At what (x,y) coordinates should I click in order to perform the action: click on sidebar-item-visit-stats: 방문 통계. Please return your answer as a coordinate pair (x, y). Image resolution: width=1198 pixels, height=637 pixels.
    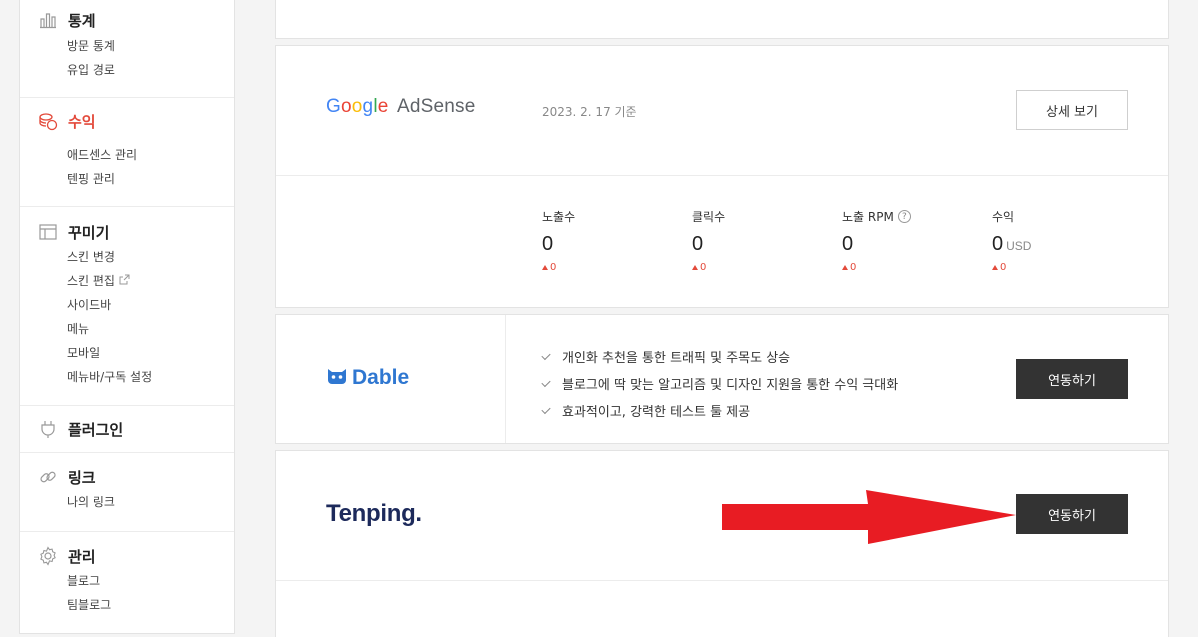
    Looking at the image, I should click on (127, 46).